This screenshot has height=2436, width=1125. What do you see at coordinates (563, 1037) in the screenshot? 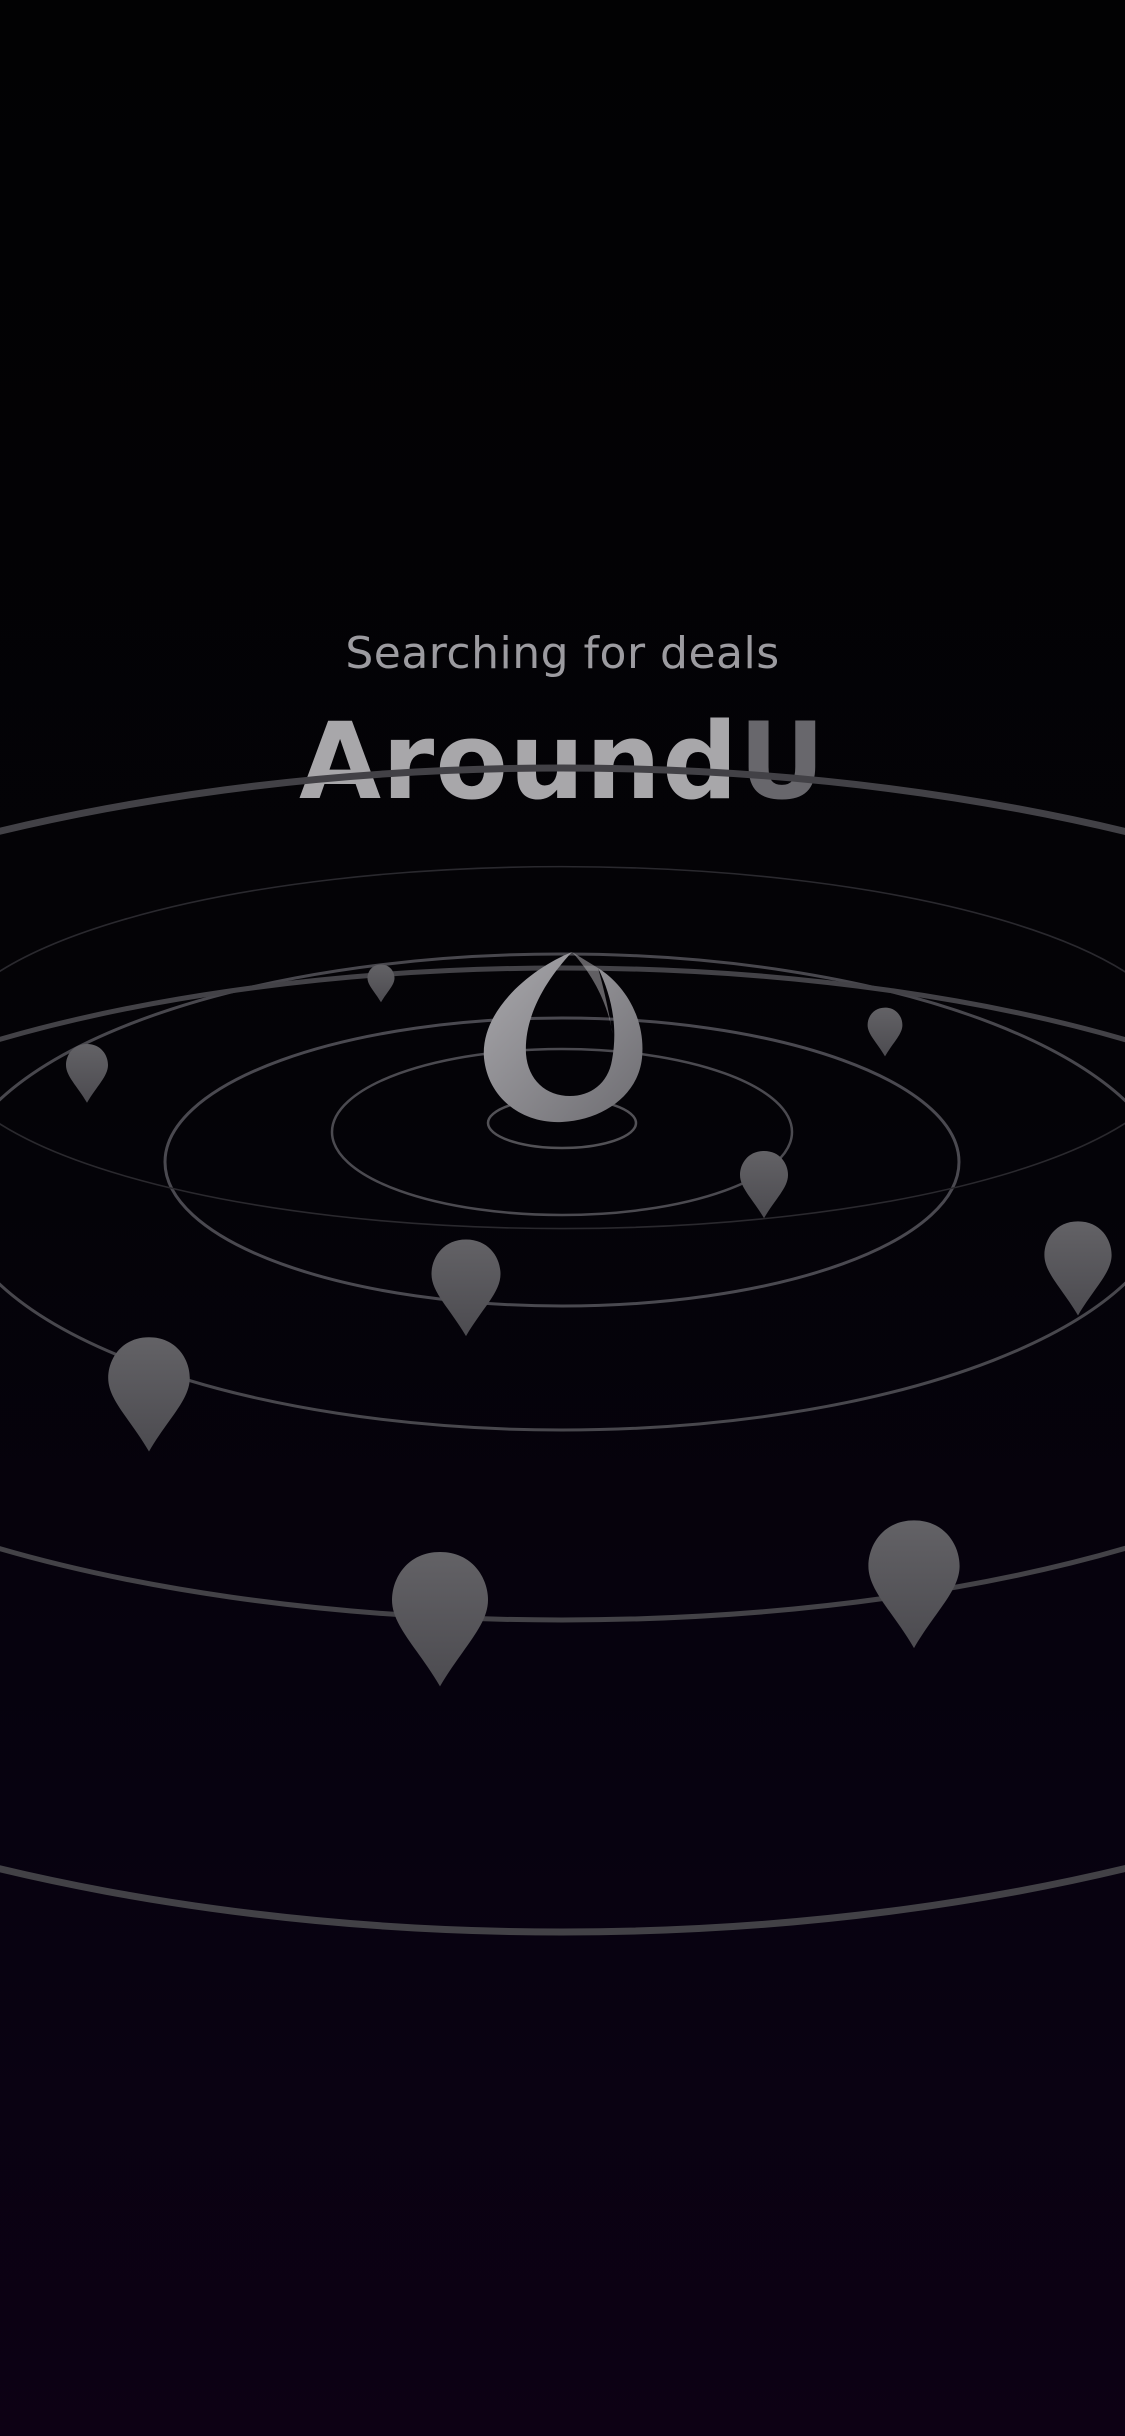
I see `aroundu-logo-icon` at bounding box center [563, 1037].